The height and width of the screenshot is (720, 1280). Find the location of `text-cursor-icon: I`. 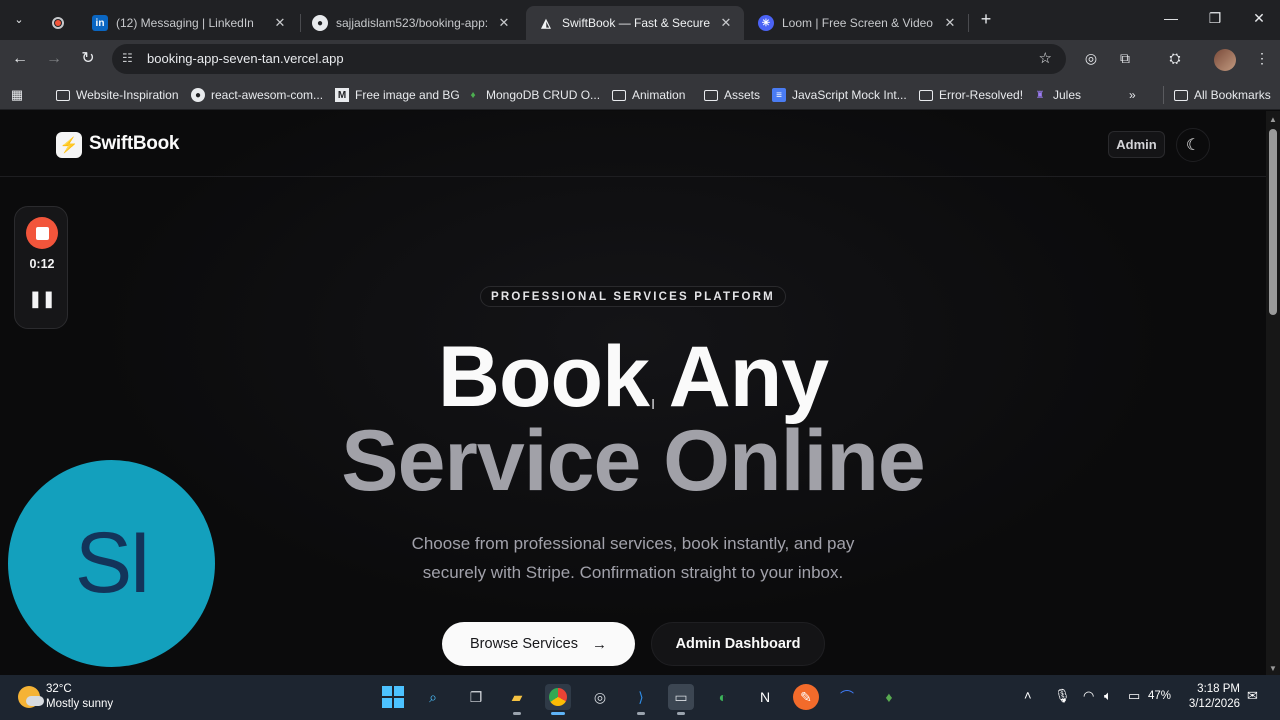

text-cursor-icon: I is located at coordinates (653, 404).